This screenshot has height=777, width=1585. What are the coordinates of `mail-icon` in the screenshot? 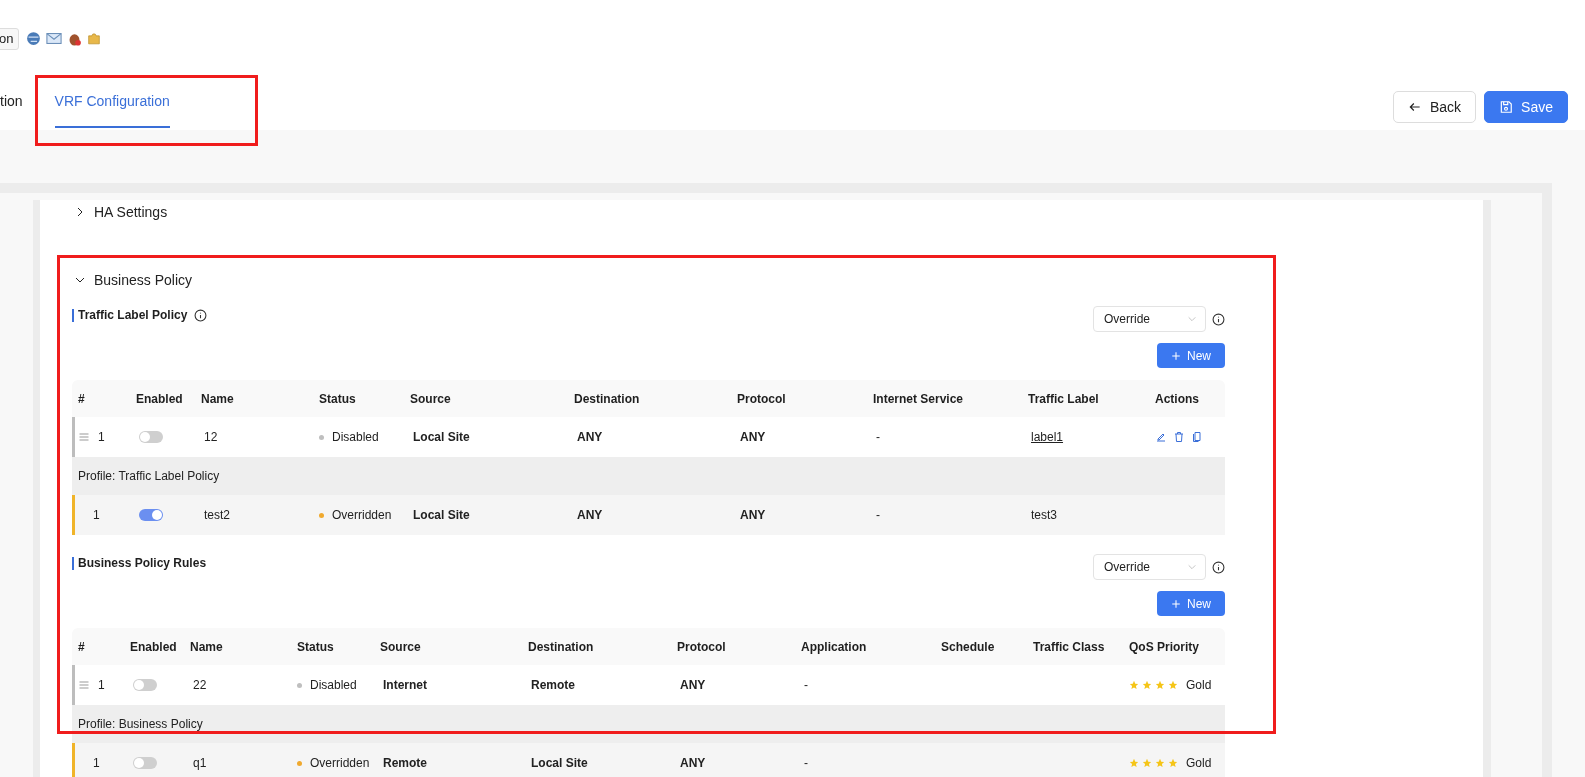 It's located at (54, 38).